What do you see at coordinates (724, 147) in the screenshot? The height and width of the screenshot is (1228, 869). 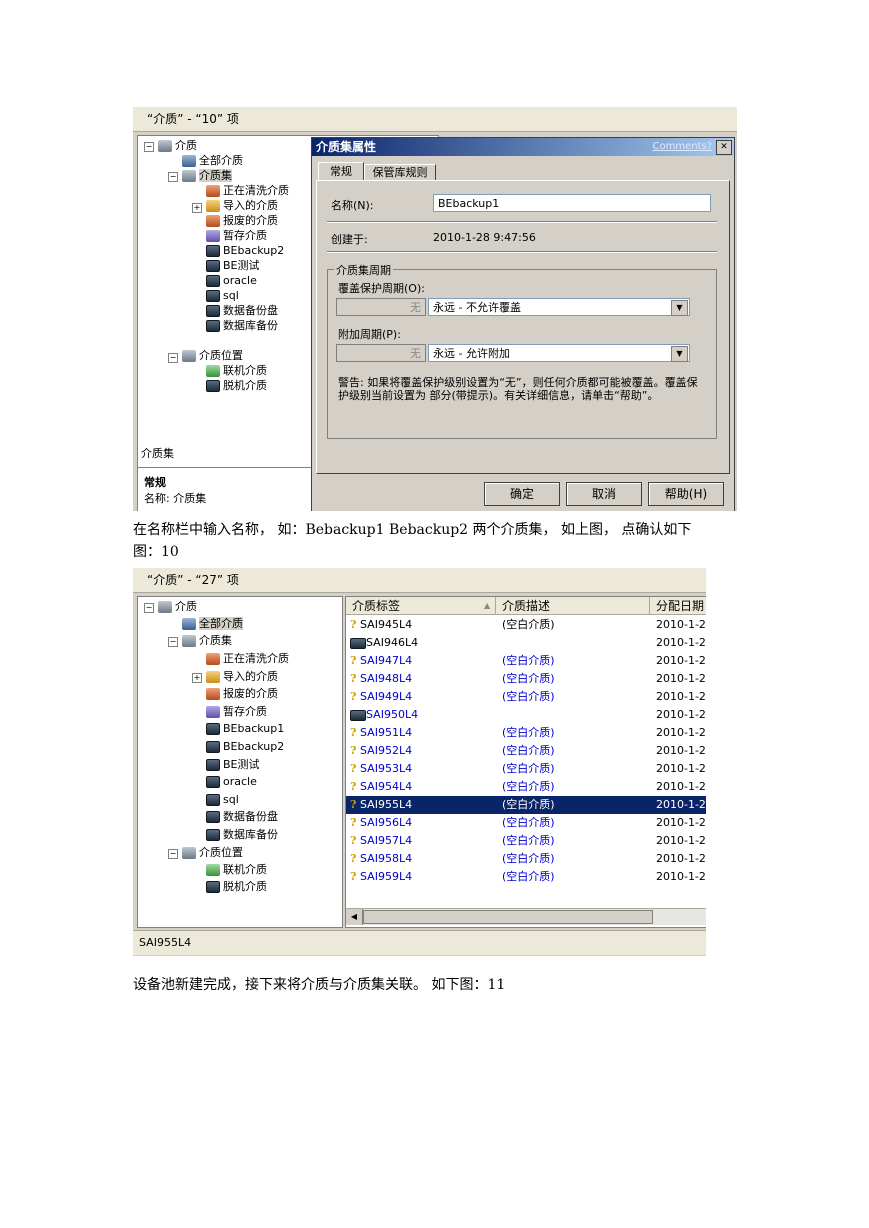 I see `close-icon: ✕` at bounding box center [724, 147].